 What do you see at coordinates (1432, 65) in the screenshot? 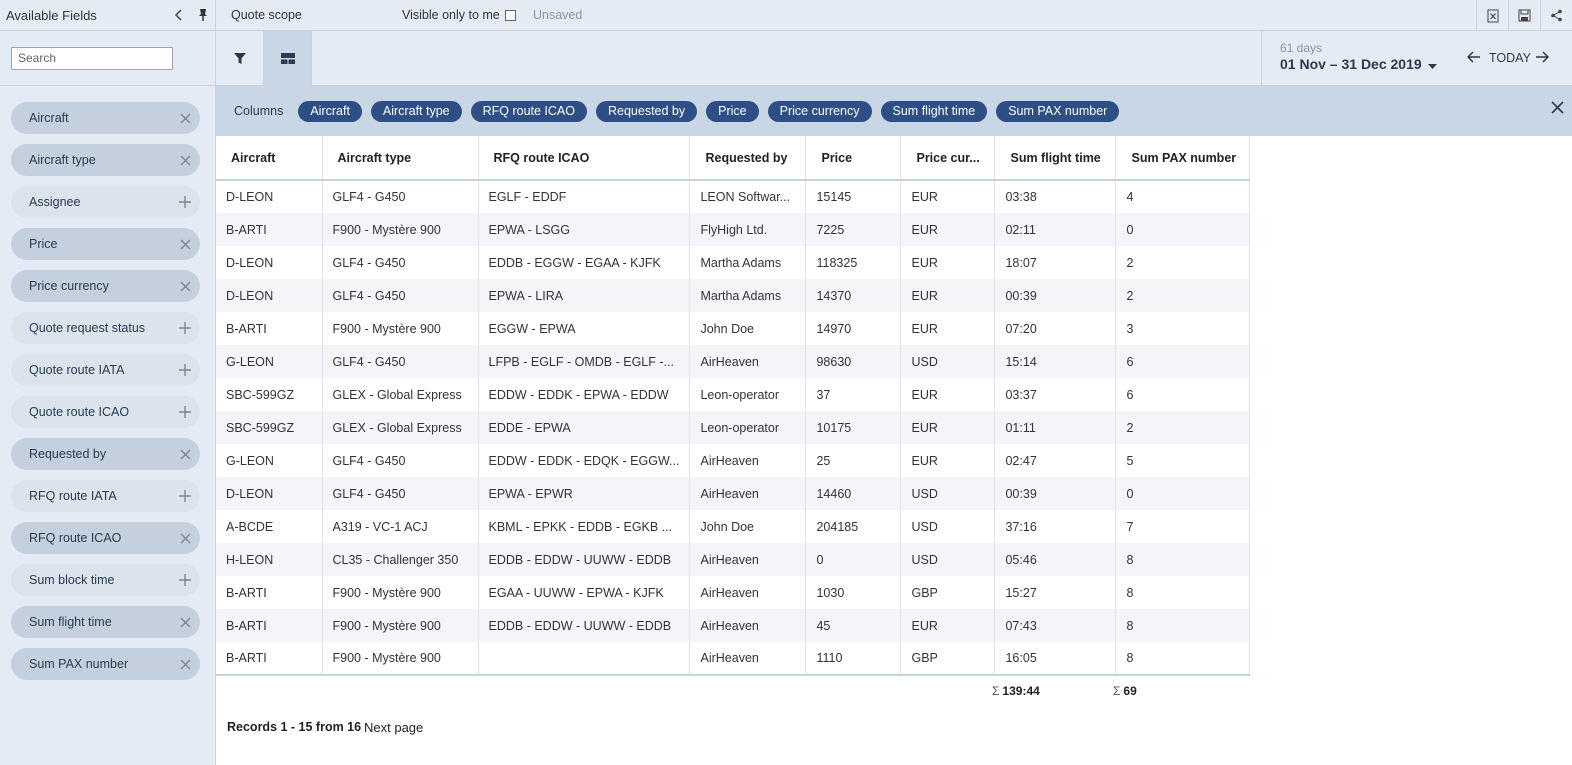
I see `caret-down-icon` at bounding box center [1432, 65].